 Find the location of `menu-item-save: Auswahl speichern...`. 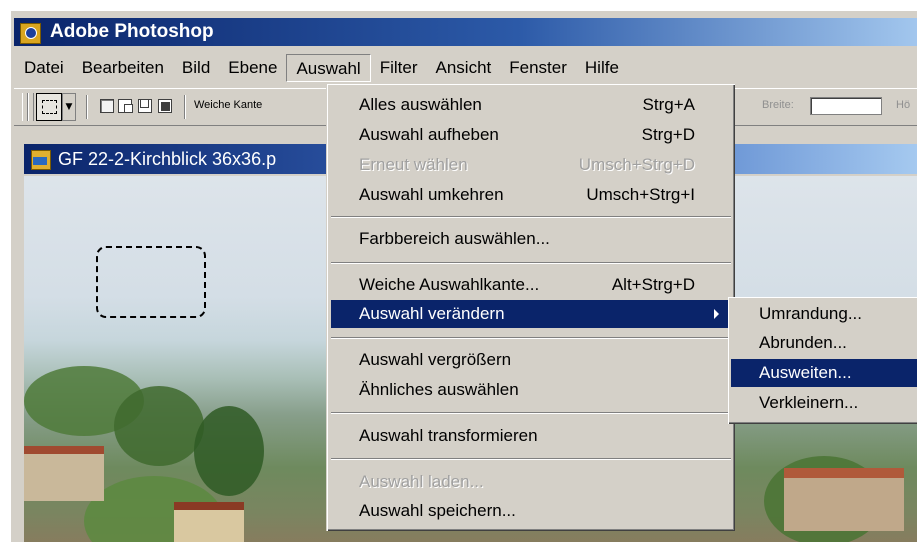

menu-item-save: Auswahl speichern... is located at coordinates (531, 511).